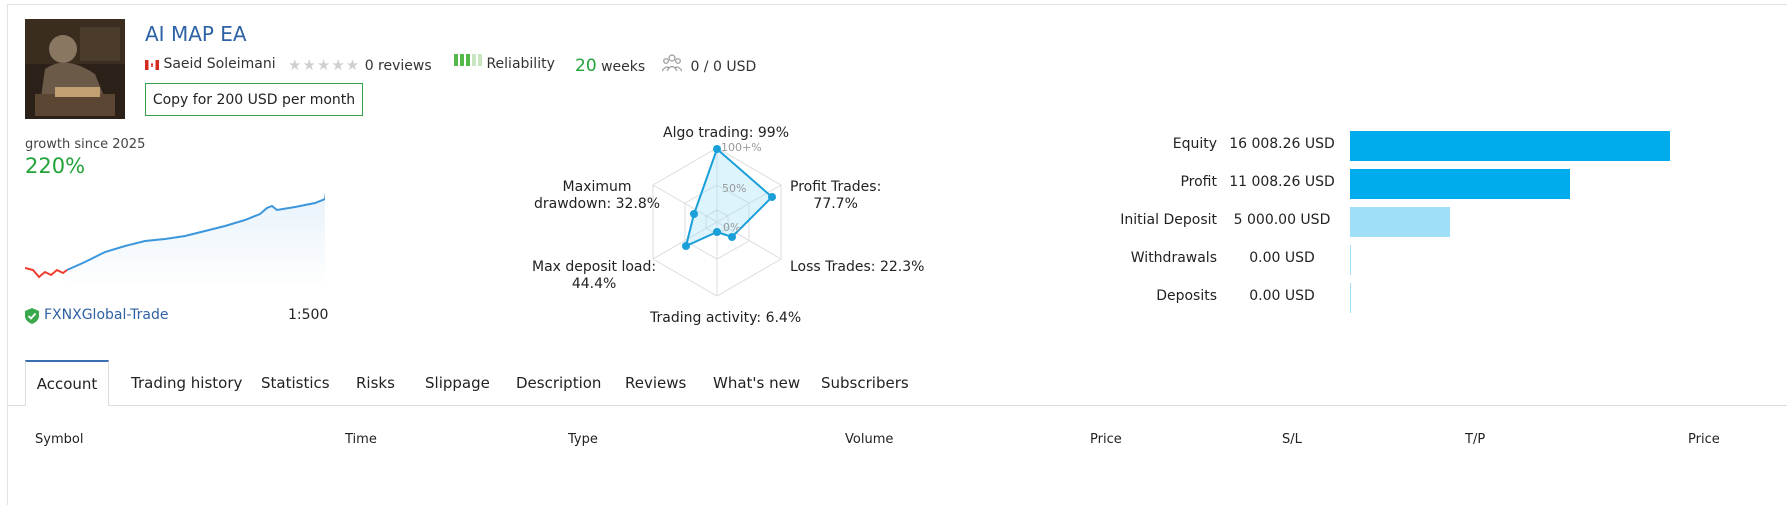 Image resolution: width=1787 pixels, height=505 pixels. I want to click on radar-scale-100: 100+%, so click(741, 147).